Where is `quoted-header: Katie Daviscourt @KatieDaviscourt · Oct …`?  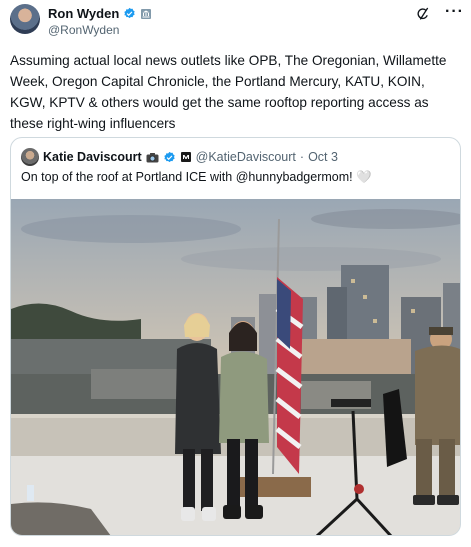 quoted-header: Katie Daviscourt @KatieDaviscourt · Oct … is located at coordinates (179, 157).